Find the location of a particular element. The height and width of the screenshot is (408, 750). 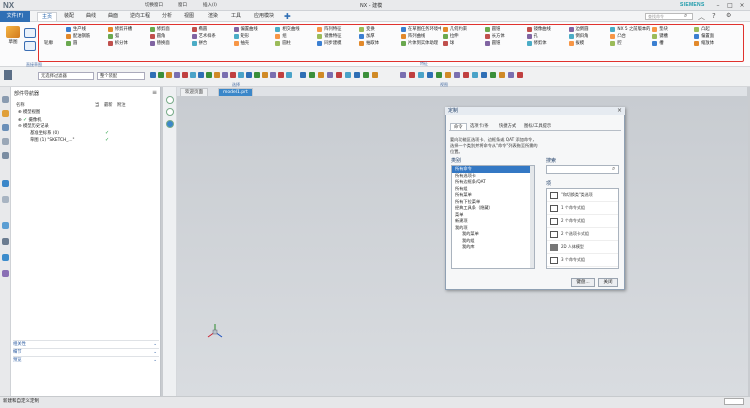

tab-tabs-bars: 选项卡/条 is located at coordinates (479, 126).